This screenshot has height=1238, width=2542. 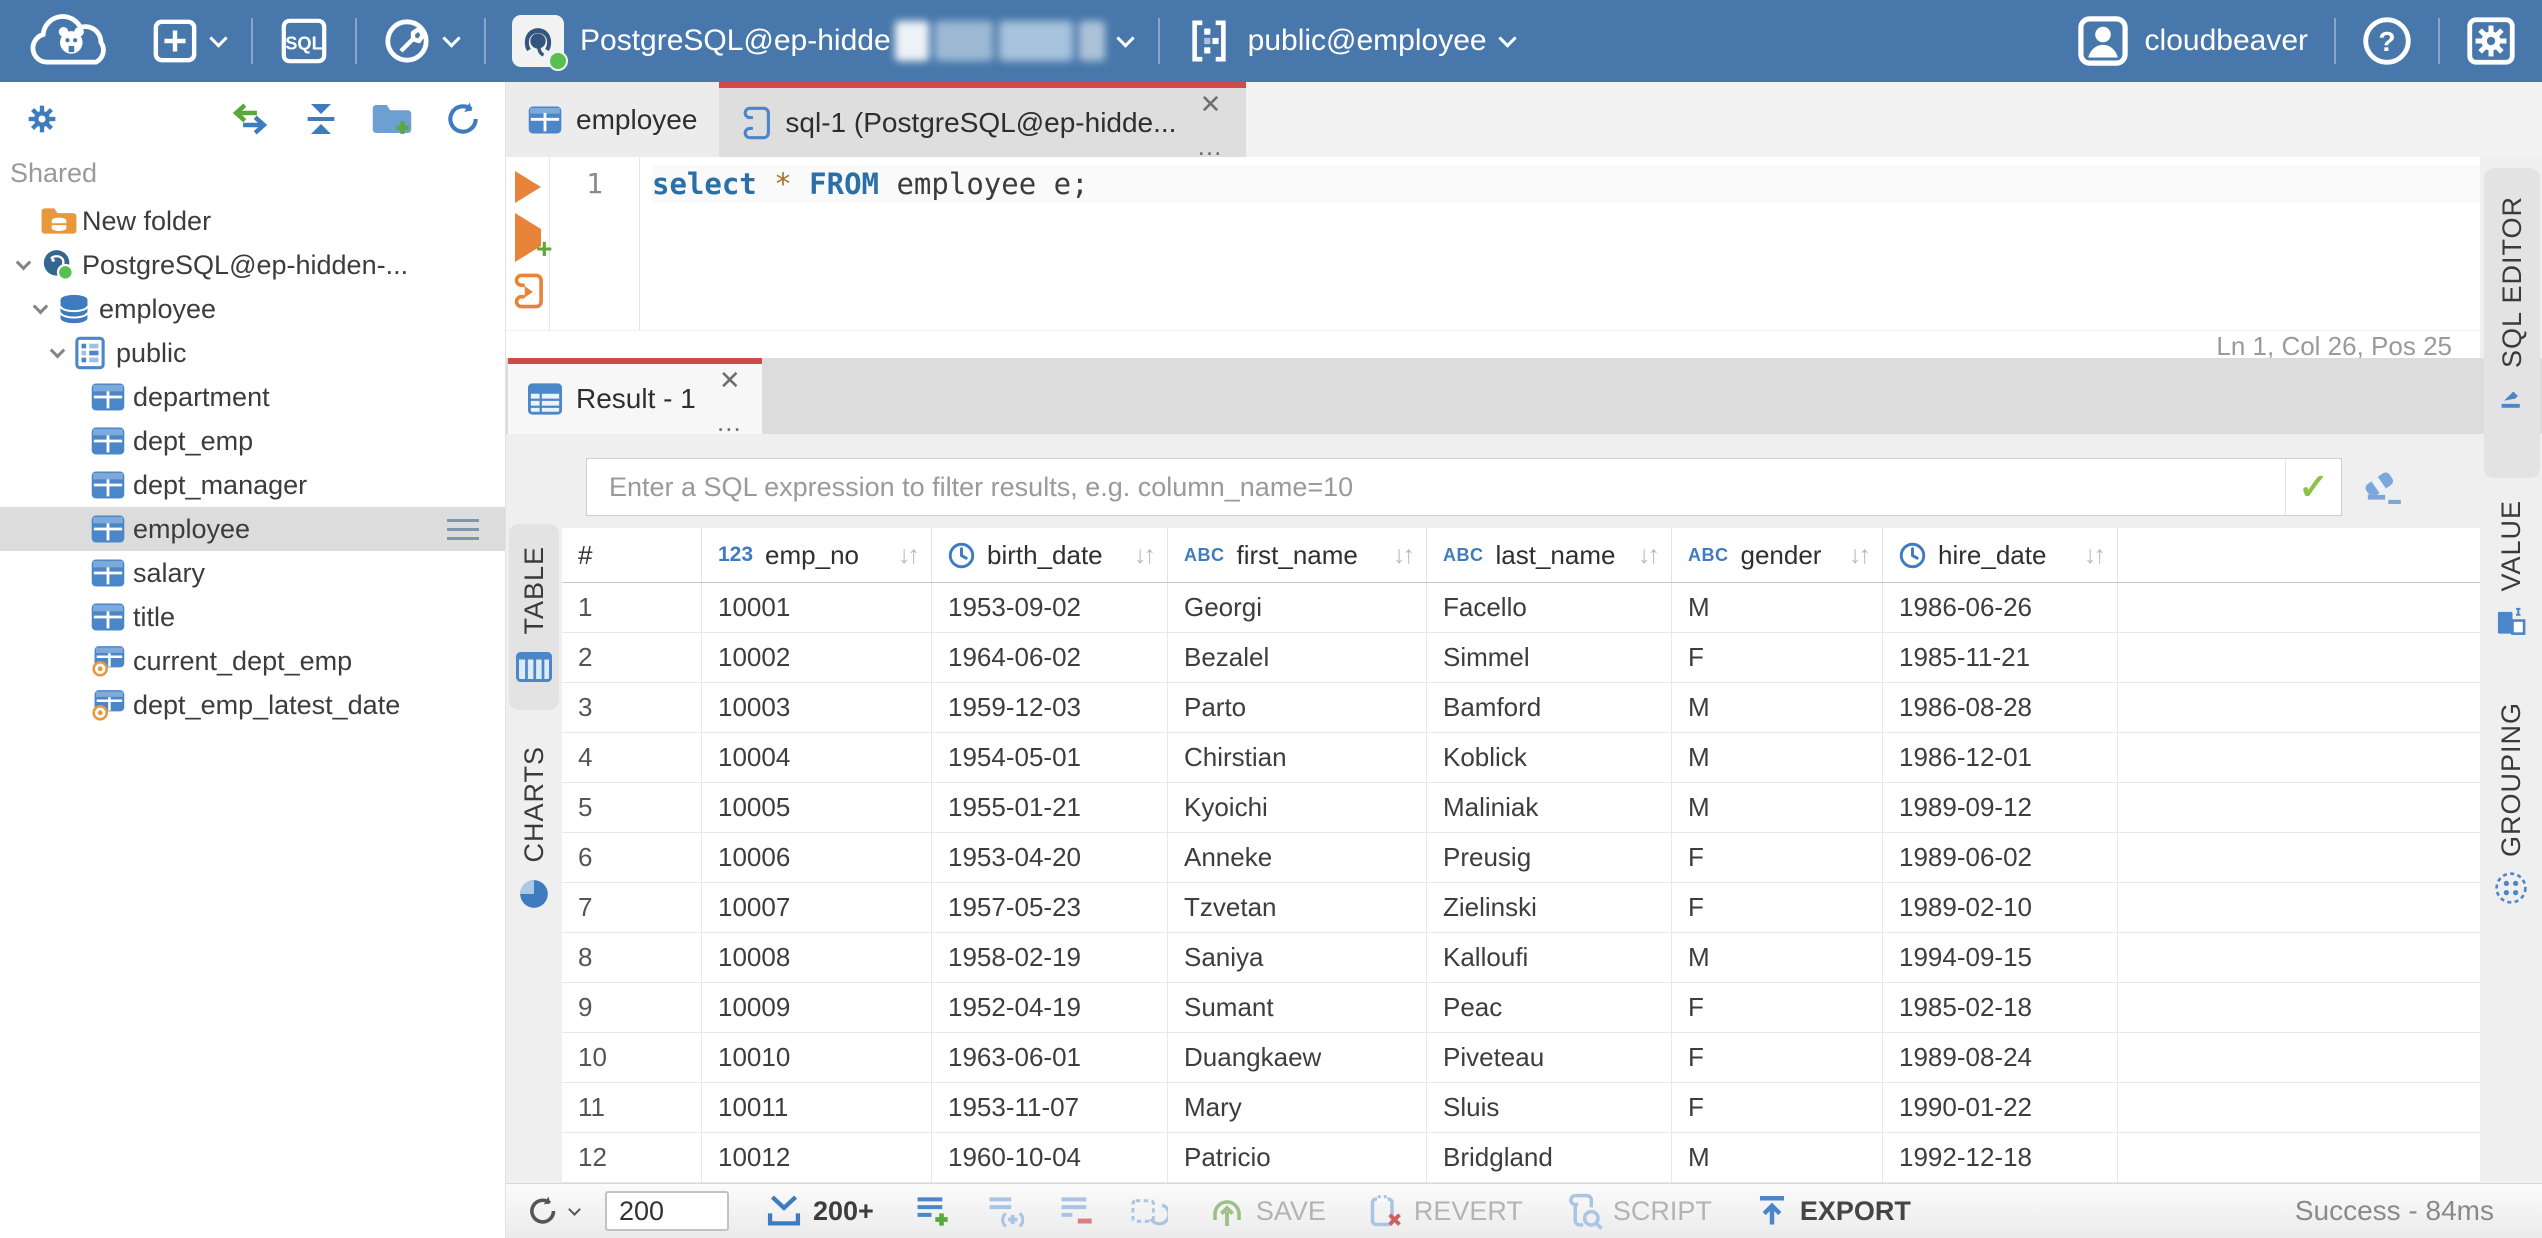 What do you see at coordinates (1077, 1211) in the screenshot?
I see `delete-row-button` at bounding box center [1077, 1211].